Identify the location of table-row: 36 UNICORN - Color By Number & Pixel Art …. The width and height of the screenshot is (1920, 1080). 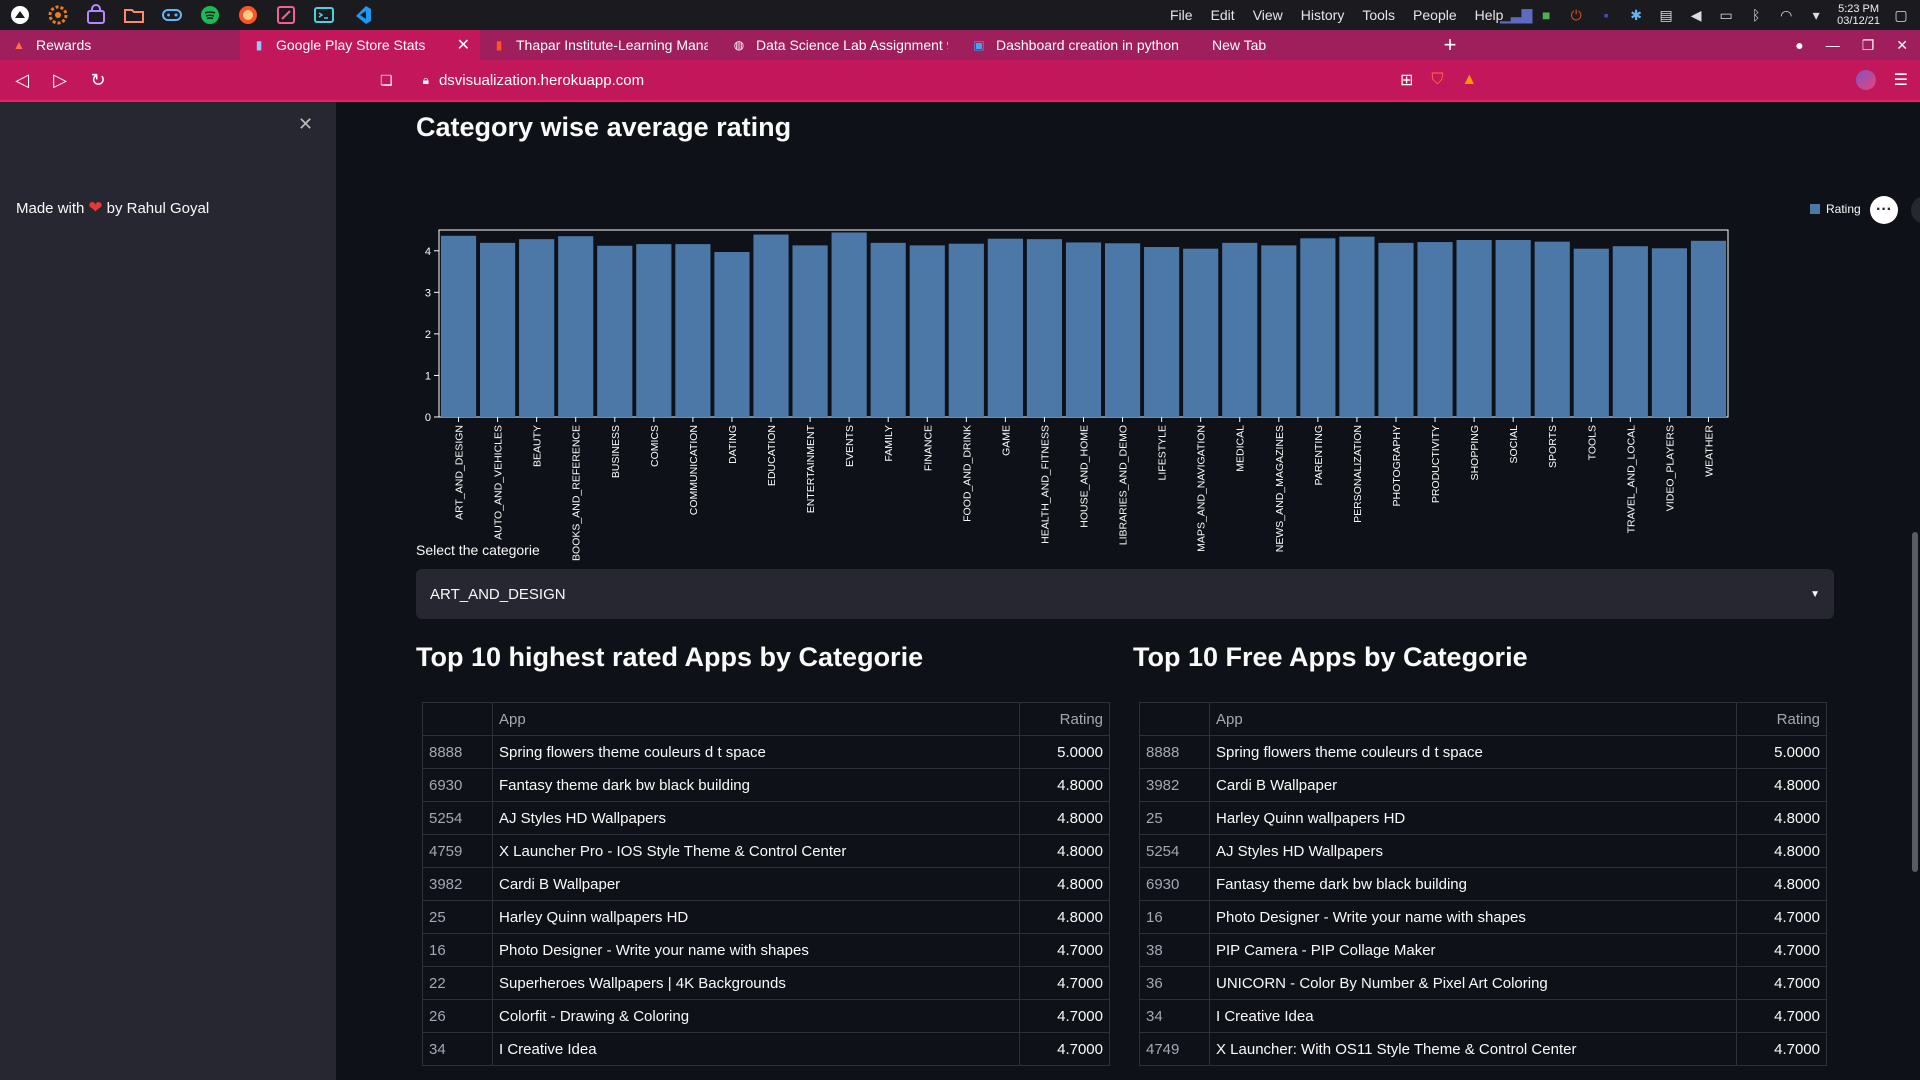
(1483, 983).